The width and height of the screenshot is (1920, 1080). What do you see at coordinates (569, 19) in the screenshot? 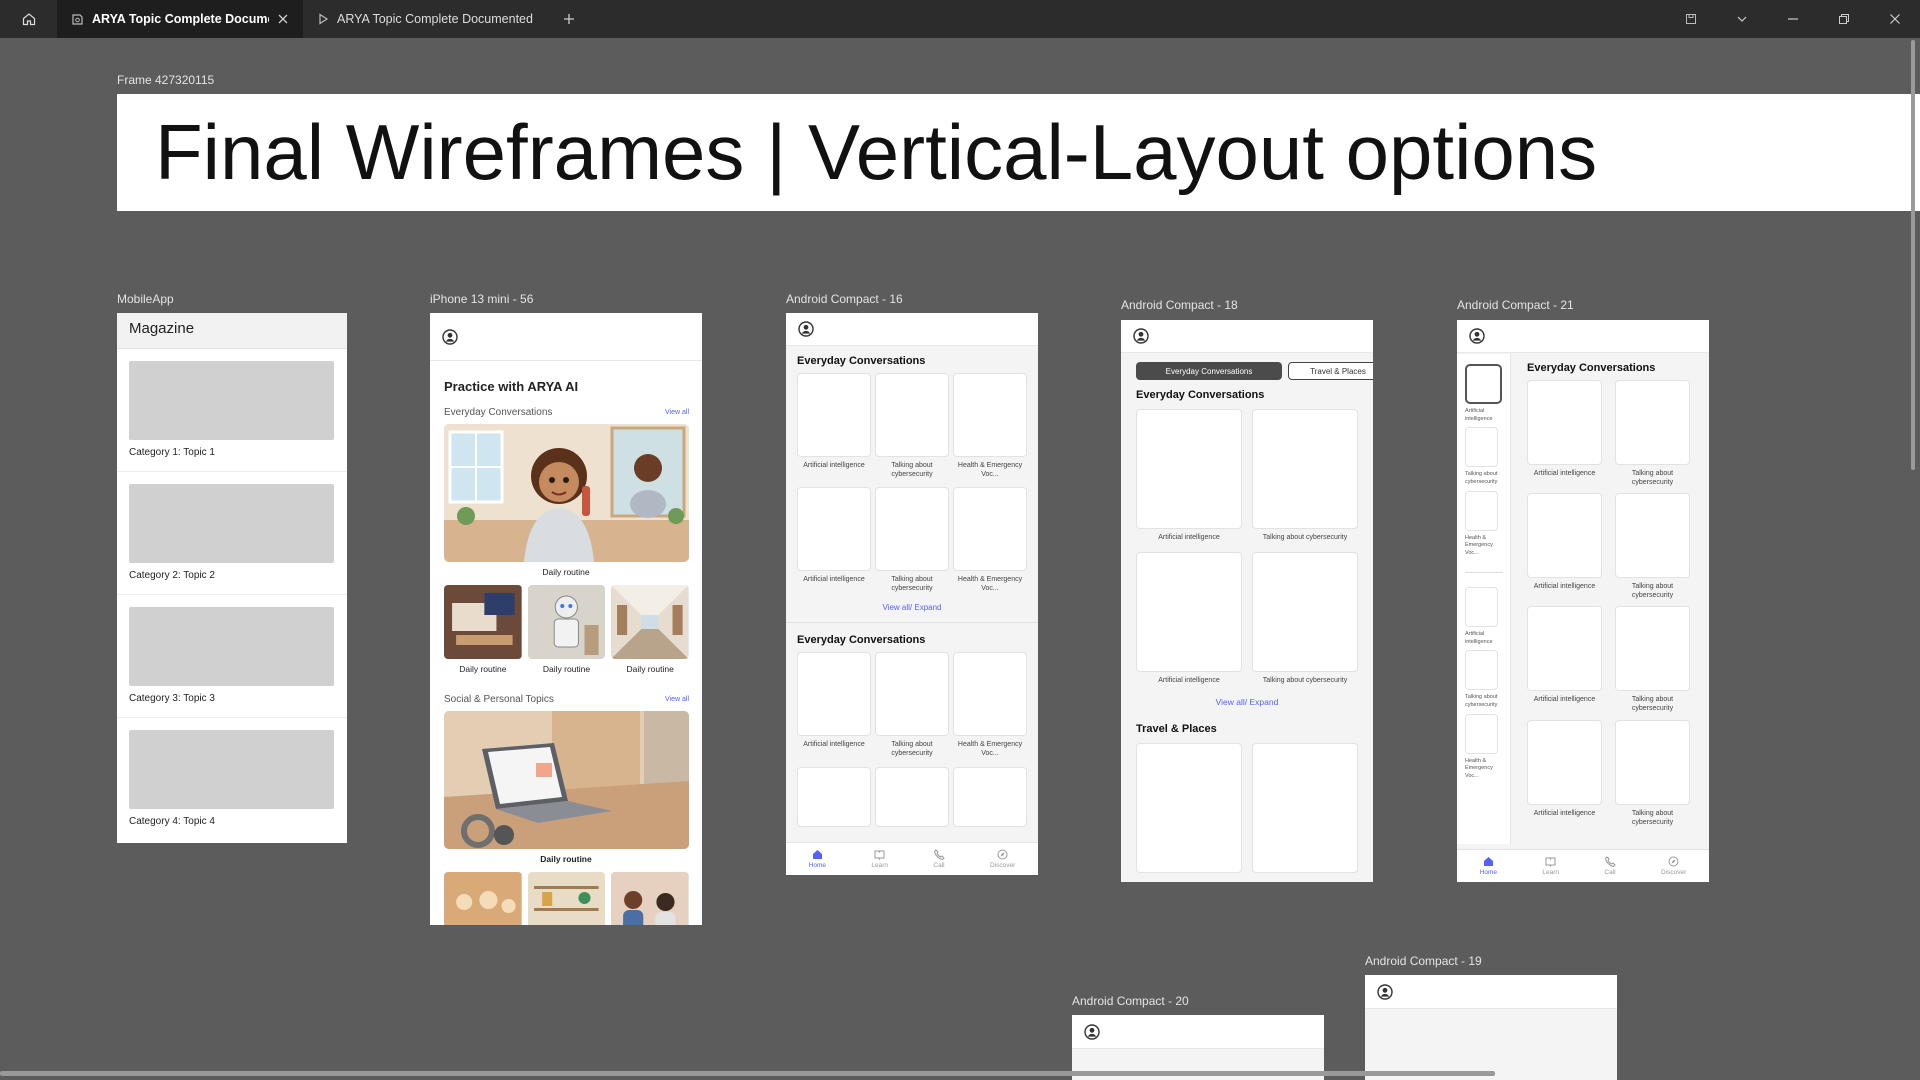
I see `new-tab-button` at bounding box center [569, 19].